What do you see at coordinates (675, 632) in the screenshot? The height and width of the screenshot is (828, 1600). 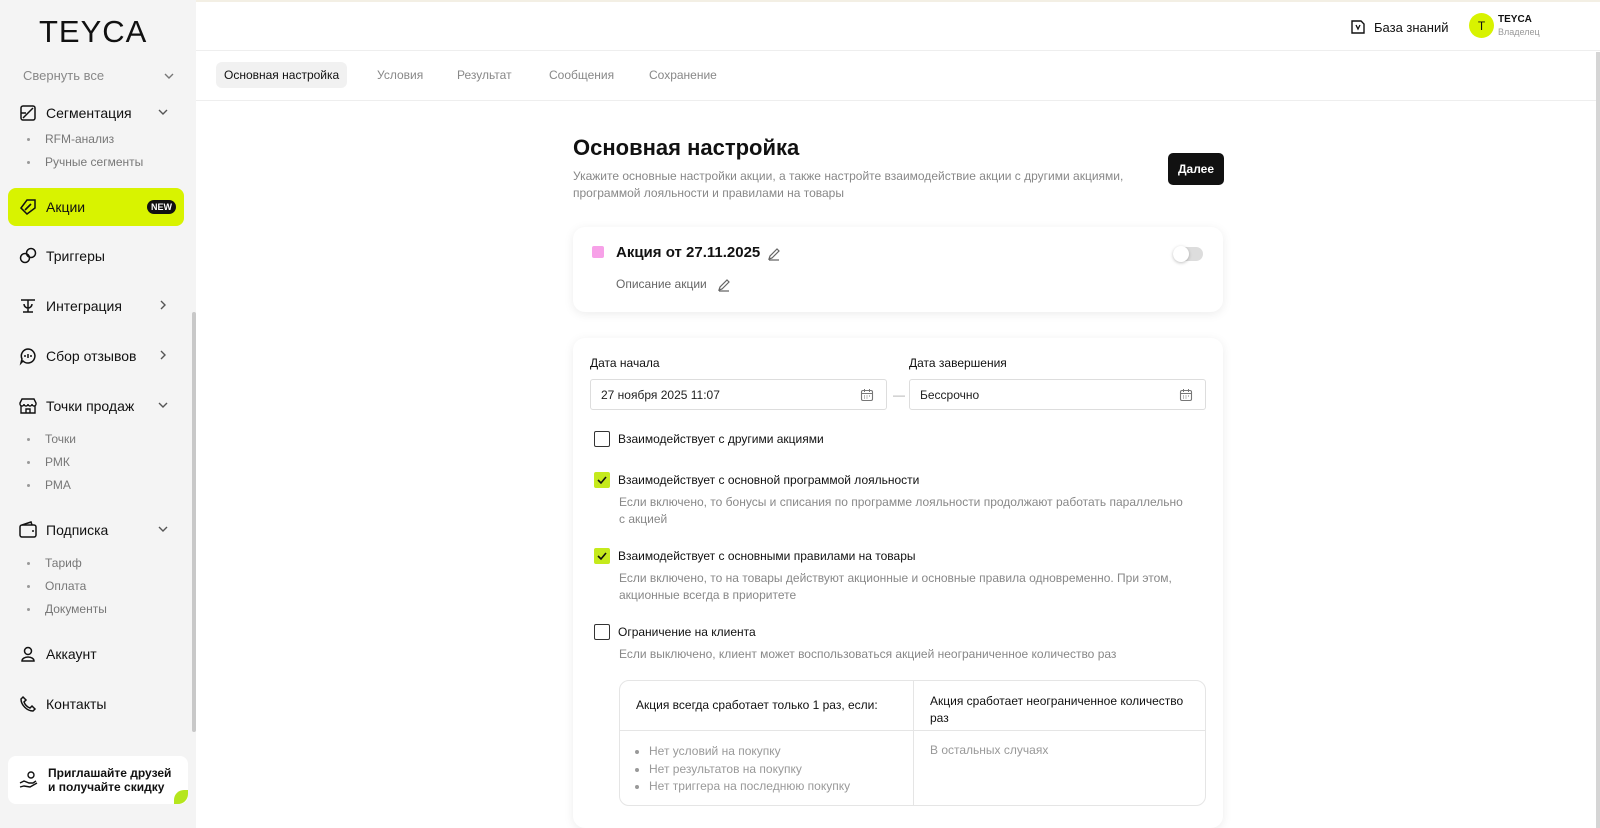 I see `option-client-limit: Ограничение на клиента` at bounding box center [675, 632].